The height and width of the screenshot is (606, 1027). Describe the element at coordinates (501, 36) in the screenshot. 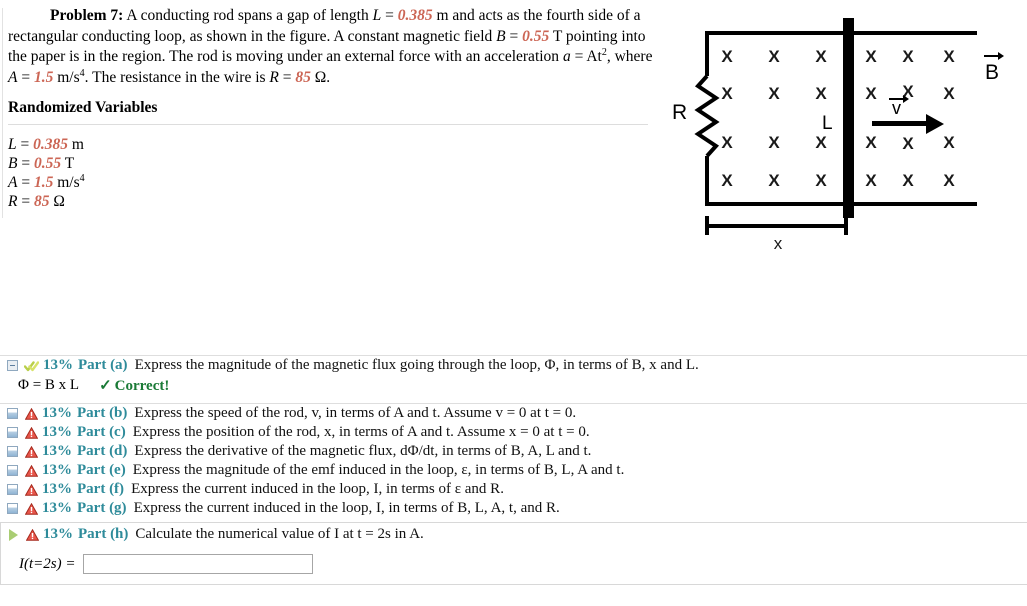

I see `symbol-B: B` at that location.